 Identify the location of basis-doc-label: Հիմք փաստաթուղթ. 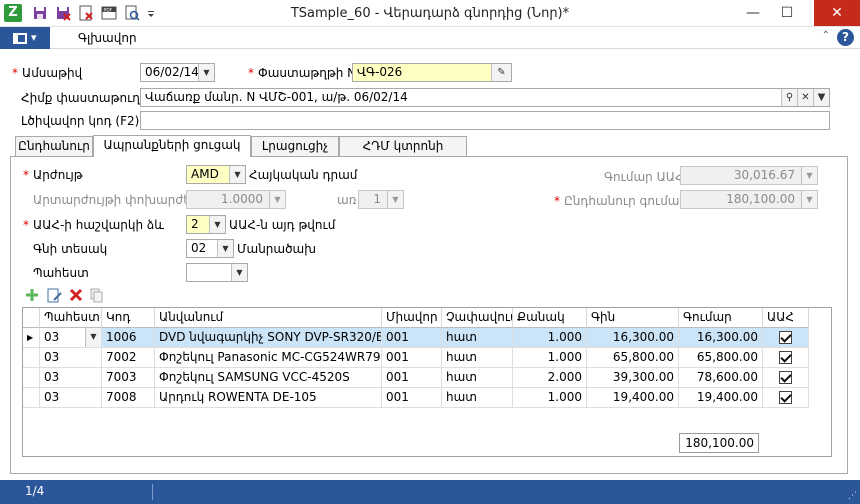
(85, 98).